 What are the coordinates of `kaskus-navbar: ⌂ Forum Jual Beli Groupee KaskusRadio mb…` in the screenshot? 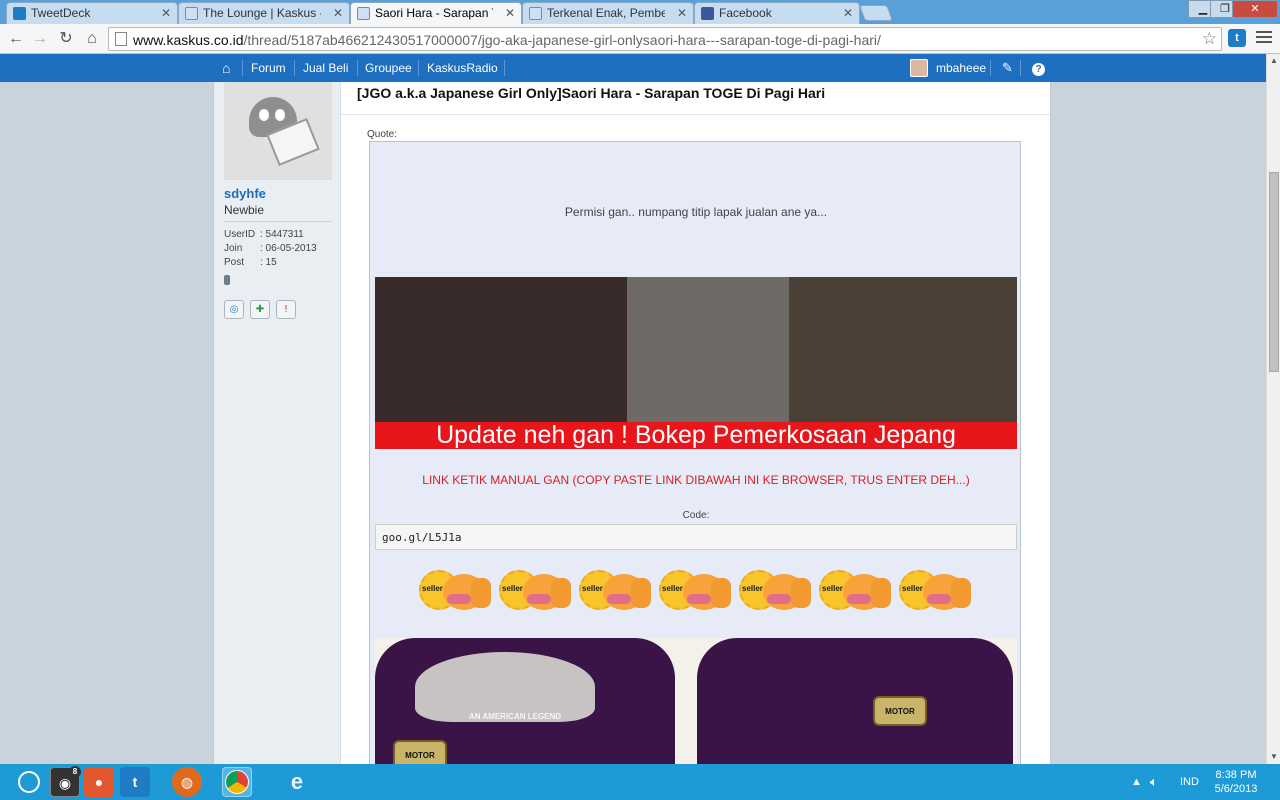 It's located at (633, 68).